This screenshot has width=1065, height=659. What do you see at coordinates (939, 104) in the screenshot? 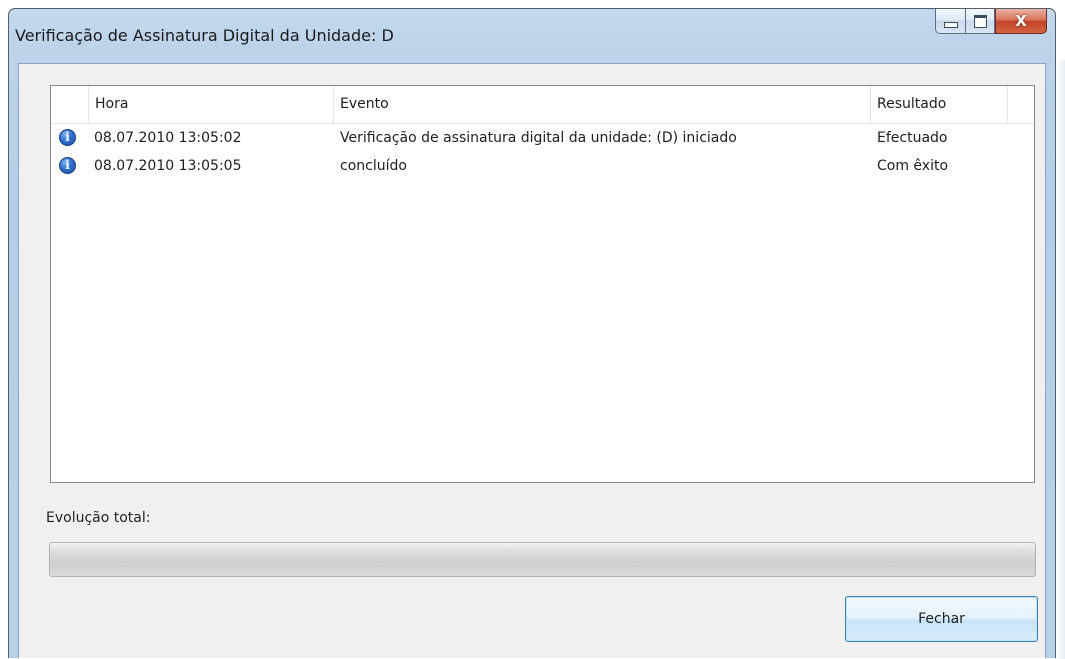
I see `column-header-resultado: Resultado` at bounding box center [939, 104].